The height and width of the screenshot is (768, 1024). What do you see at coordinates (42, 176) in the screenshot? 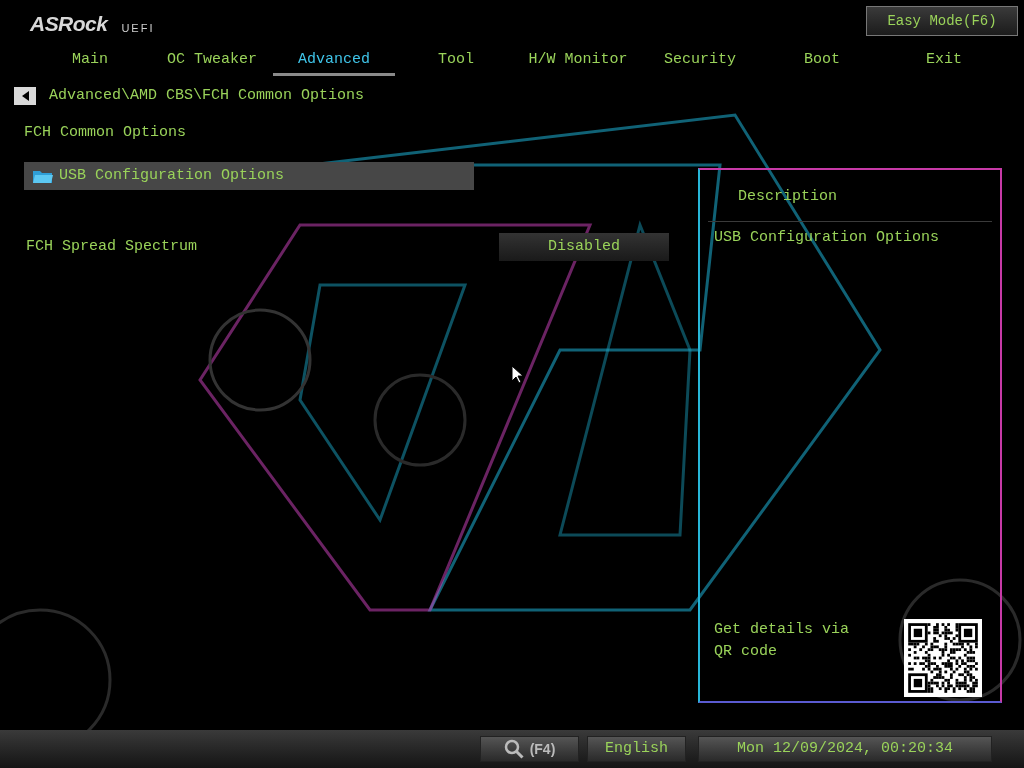
I see `folder-icon` at bounding box center [42, 176].